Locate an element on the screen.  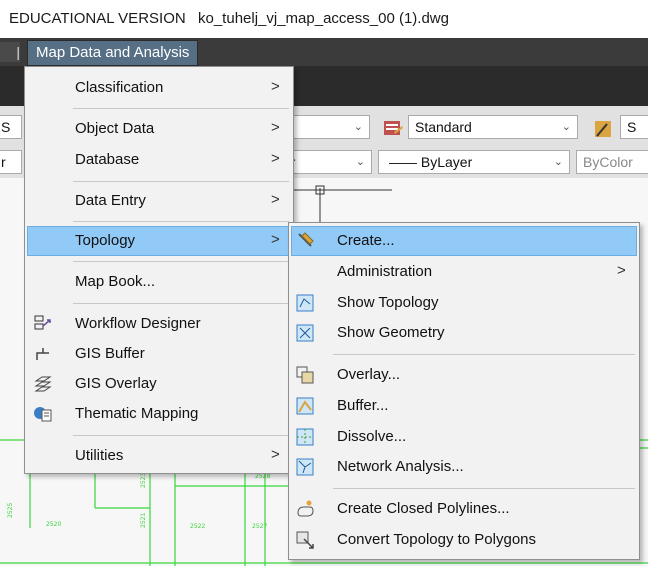
parcel-label: 2522 is located at coordinates (197, 526).